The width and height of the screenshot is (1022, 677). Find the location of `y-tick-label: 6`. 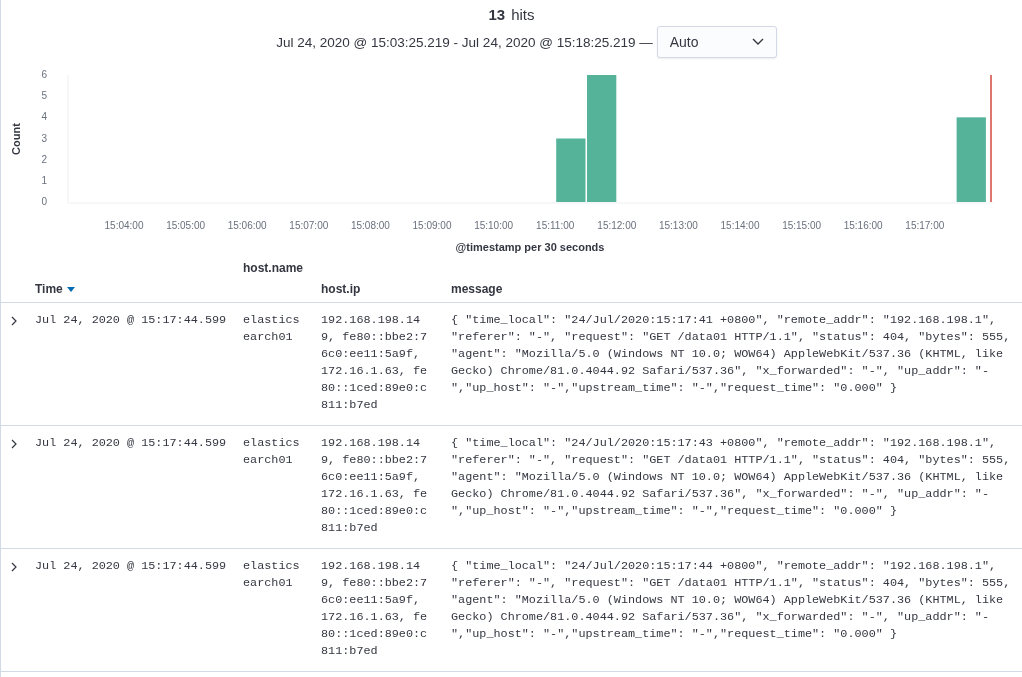

y-tick-label: 6 is located at coordinates (44, 74).